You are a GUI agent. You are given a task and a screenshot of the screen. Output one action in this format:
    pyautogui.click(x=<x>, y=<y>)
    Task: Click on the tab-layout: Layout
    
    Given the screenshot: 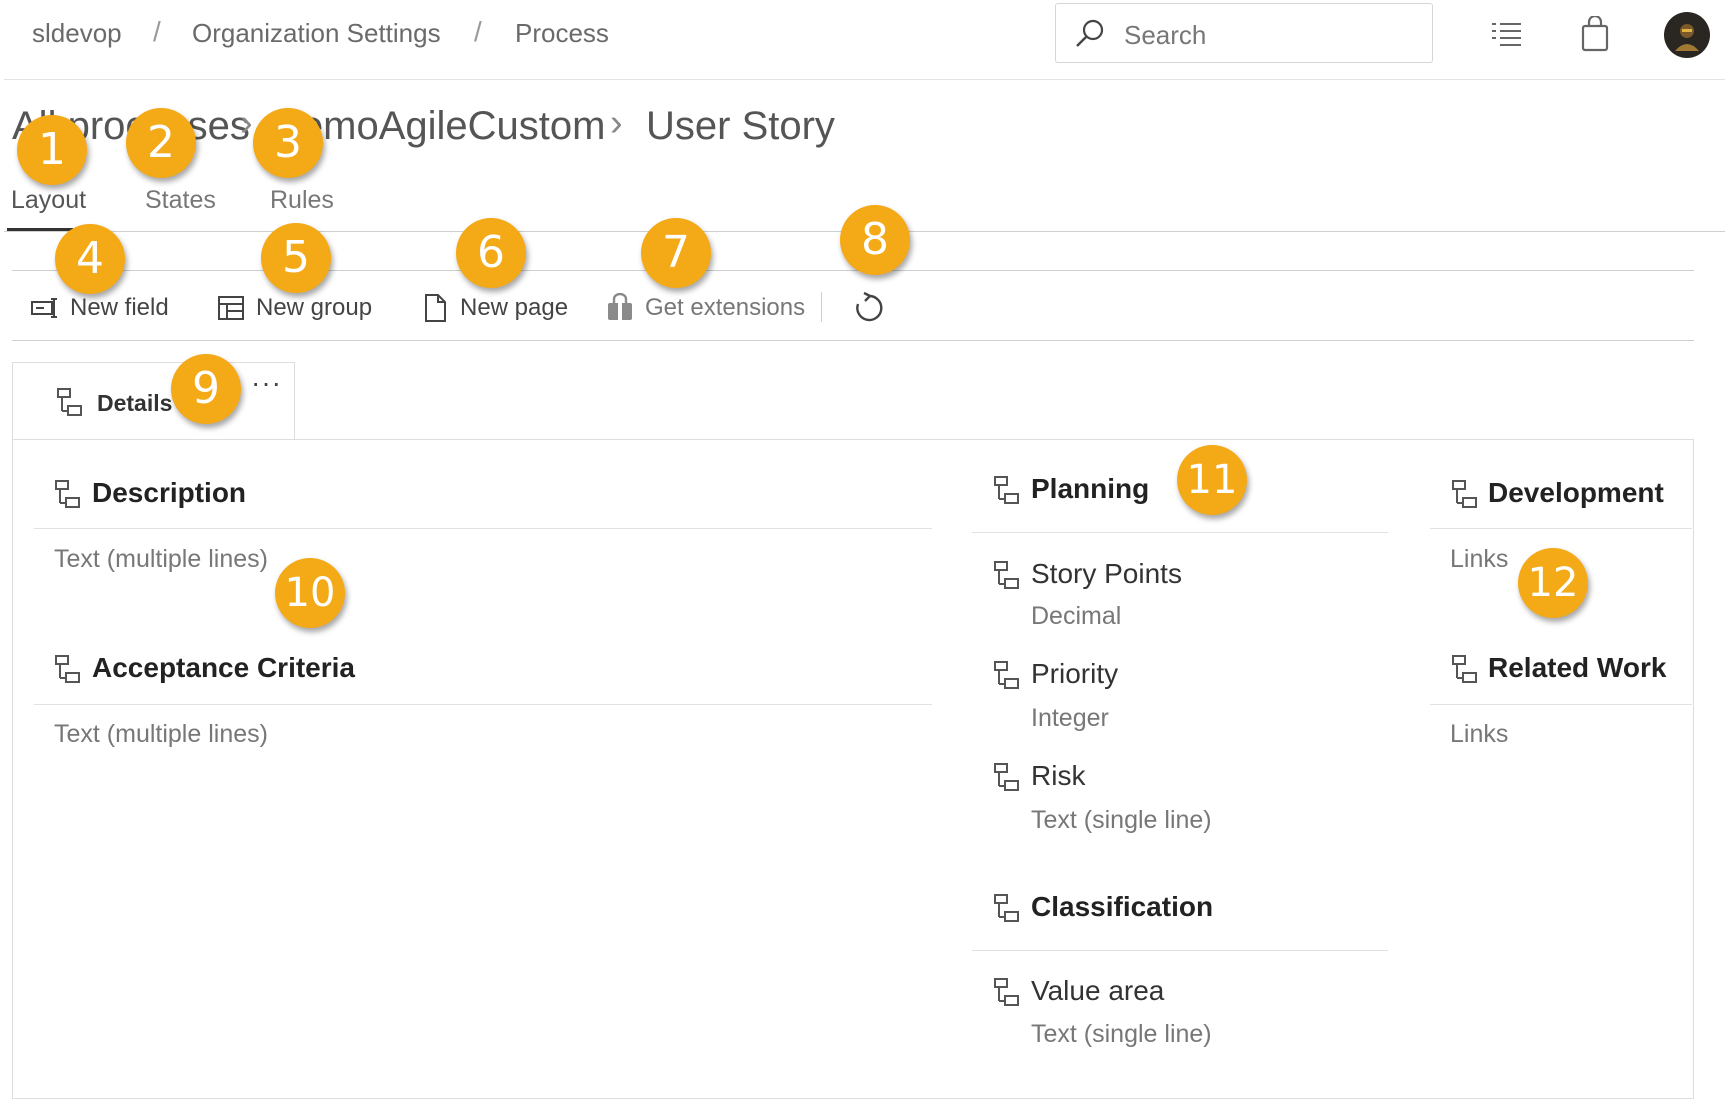 What is the action you would take?
    pyautogui.click(x=48, y=200)
    